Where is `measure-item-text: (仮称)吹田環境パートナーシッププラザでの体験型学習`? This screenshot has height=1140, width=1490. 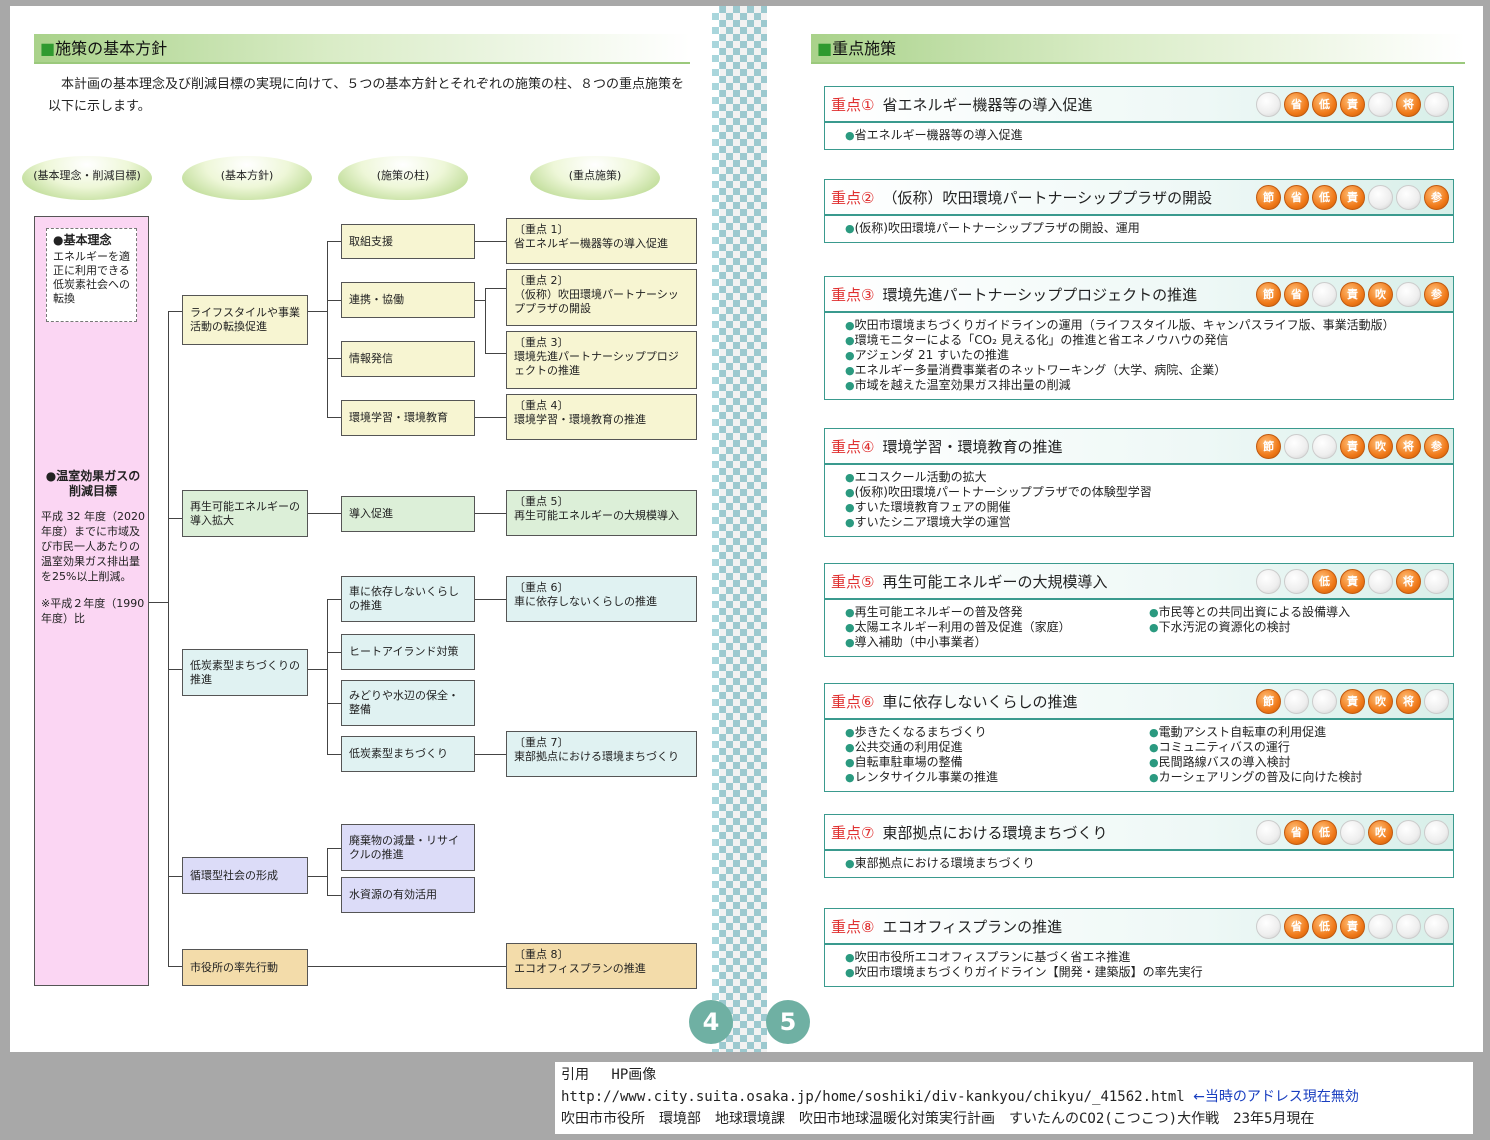 measure-item-text: (仮称)吹田環境パートナーシッププラザでの体験型学習 is located at coordinates (1003, 492).